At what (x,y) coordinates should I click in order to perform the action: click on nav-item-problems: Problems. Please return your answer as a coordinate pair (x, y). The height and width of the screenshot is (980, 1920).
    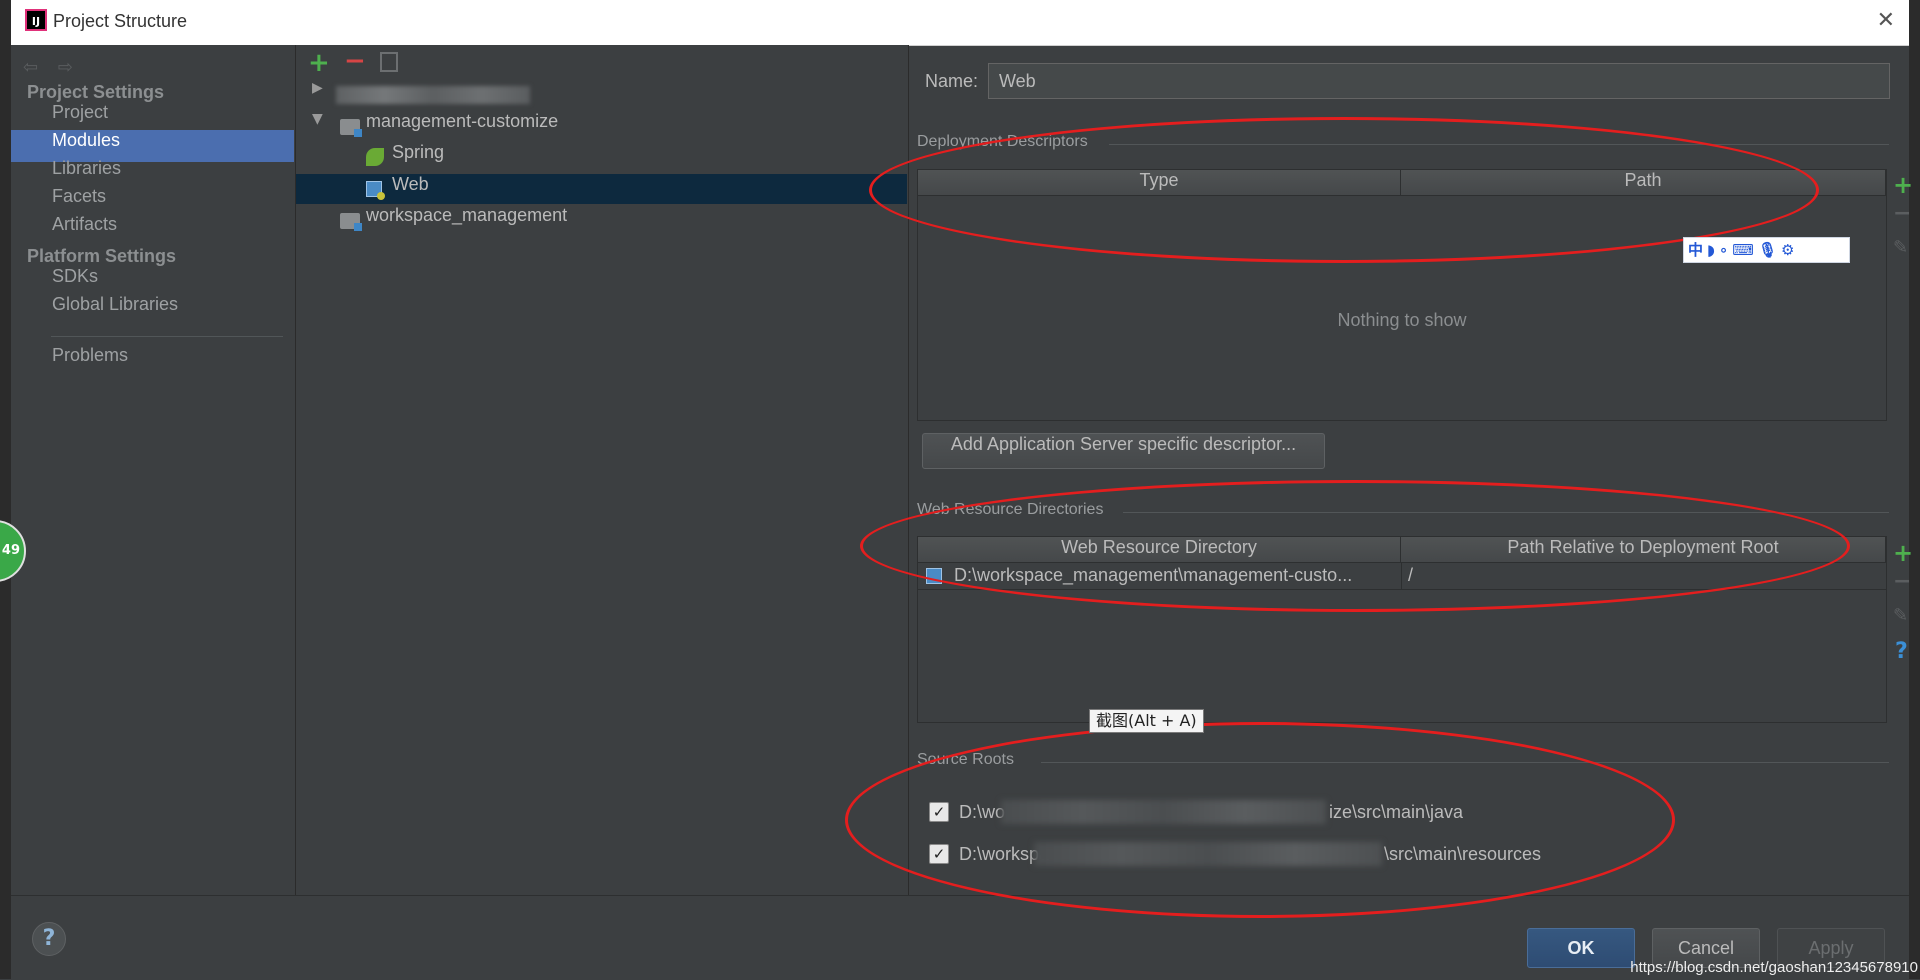
    Looking at the image, I should click on (152, 361).